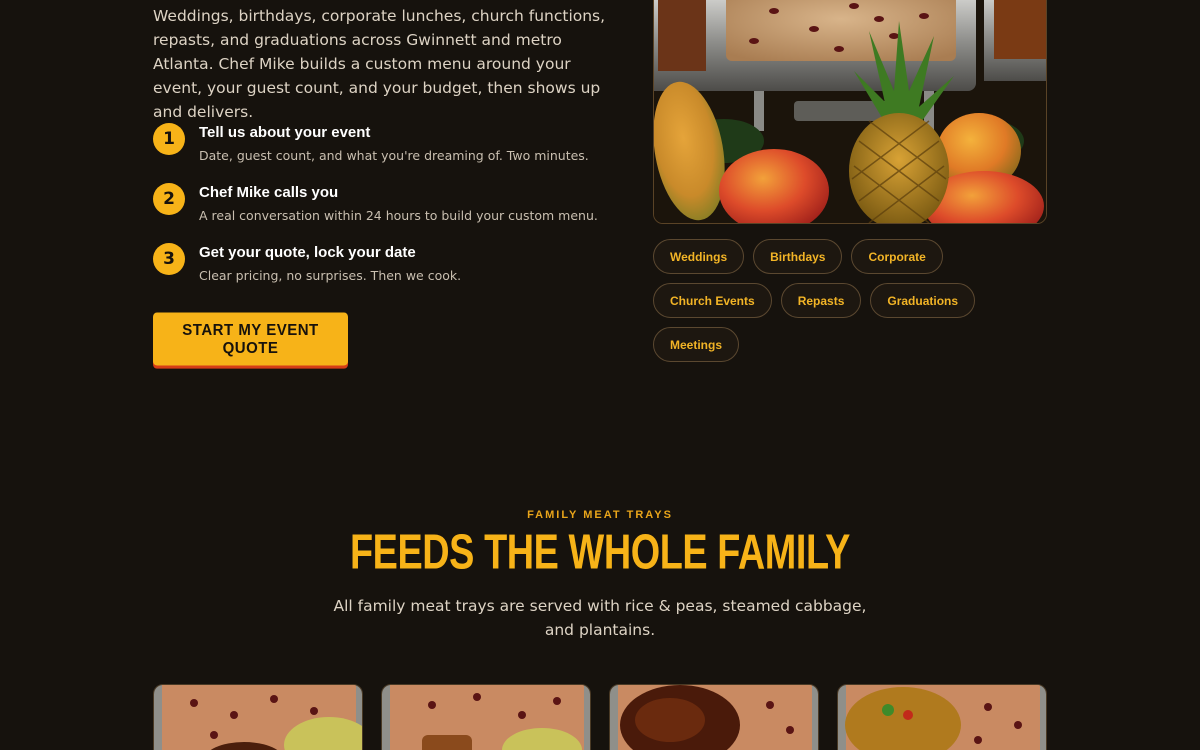 The image size is (1200, 750). I want to click on step-number-badge: 2, so click(169, 199).